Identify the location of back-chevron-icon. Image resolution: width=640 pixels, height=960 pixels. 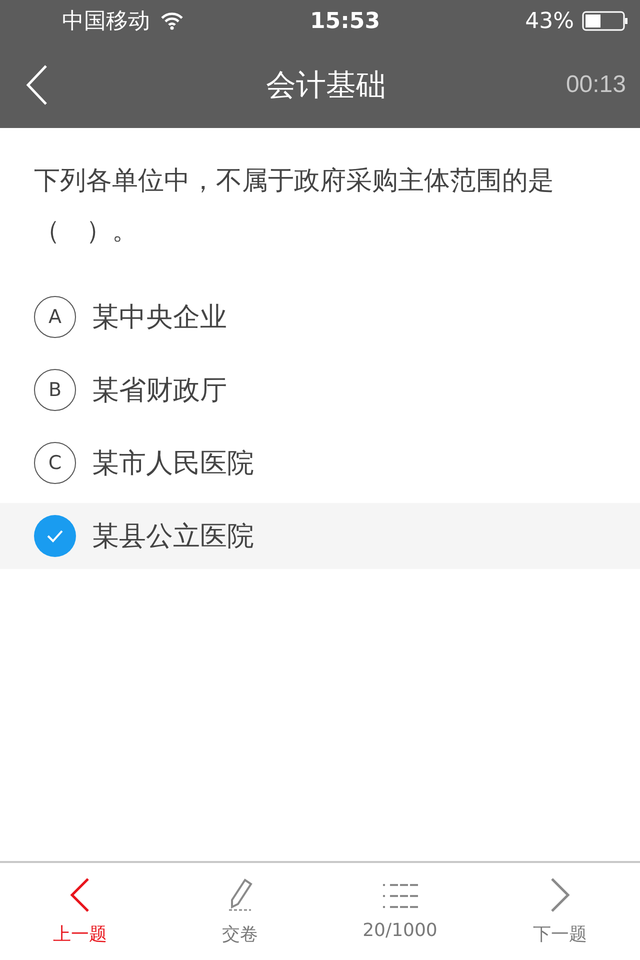
(80, 895).